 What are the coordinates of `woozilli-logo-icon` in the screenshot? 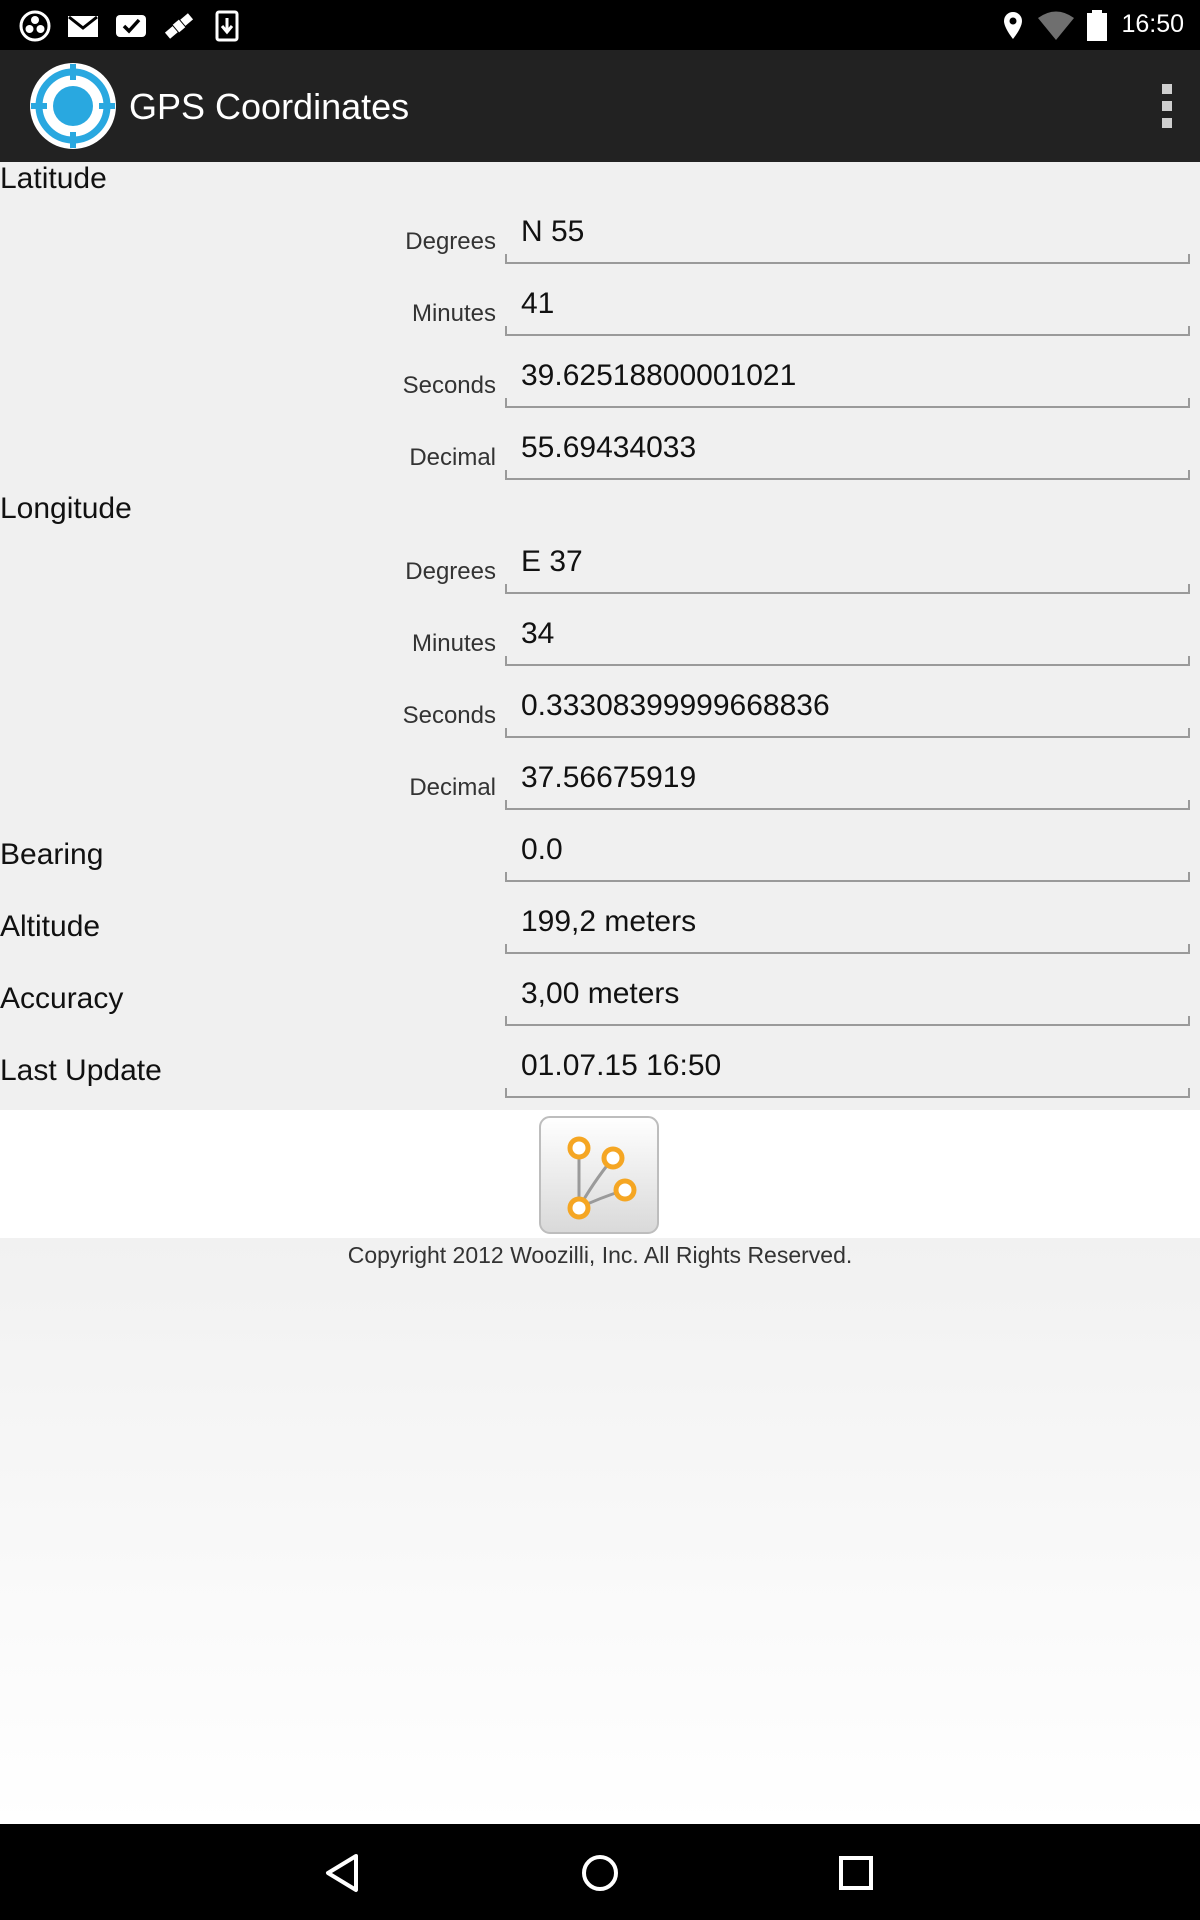 It's located at (599, 1175).